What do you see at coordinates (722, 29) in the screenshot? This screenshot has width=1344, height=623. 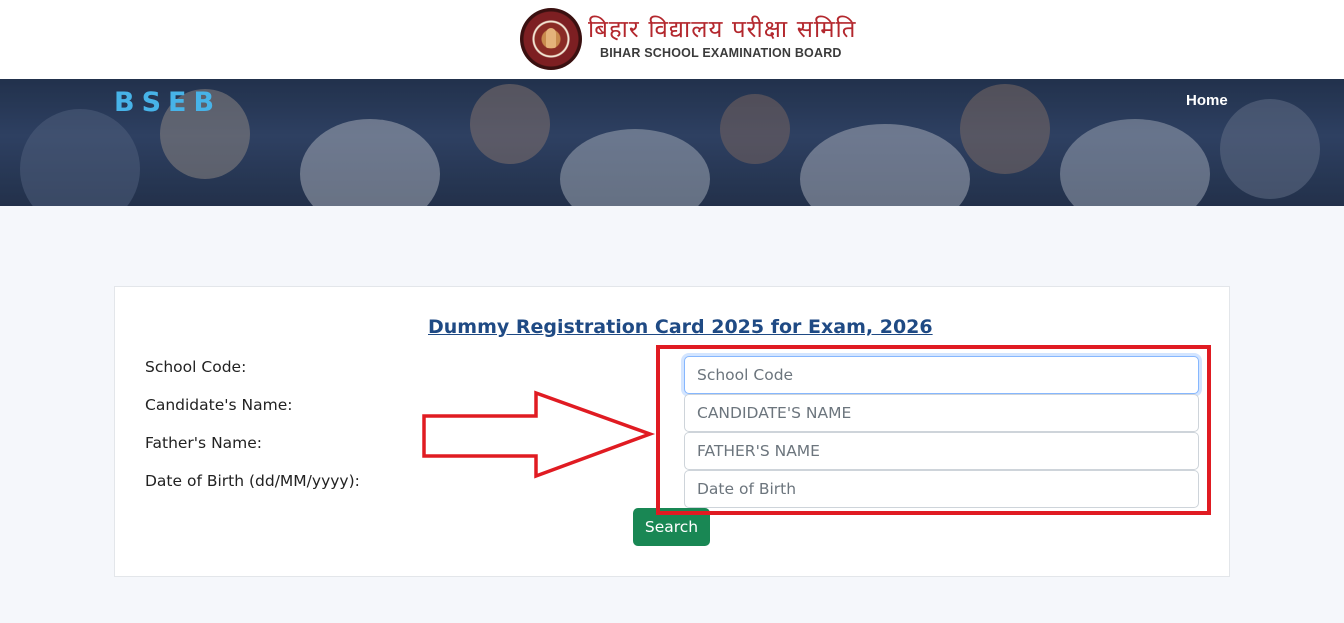 I see `brand-name-hindi: बिहार विद्यालय परीक्षा समिति` at bounding box center [722, 29].